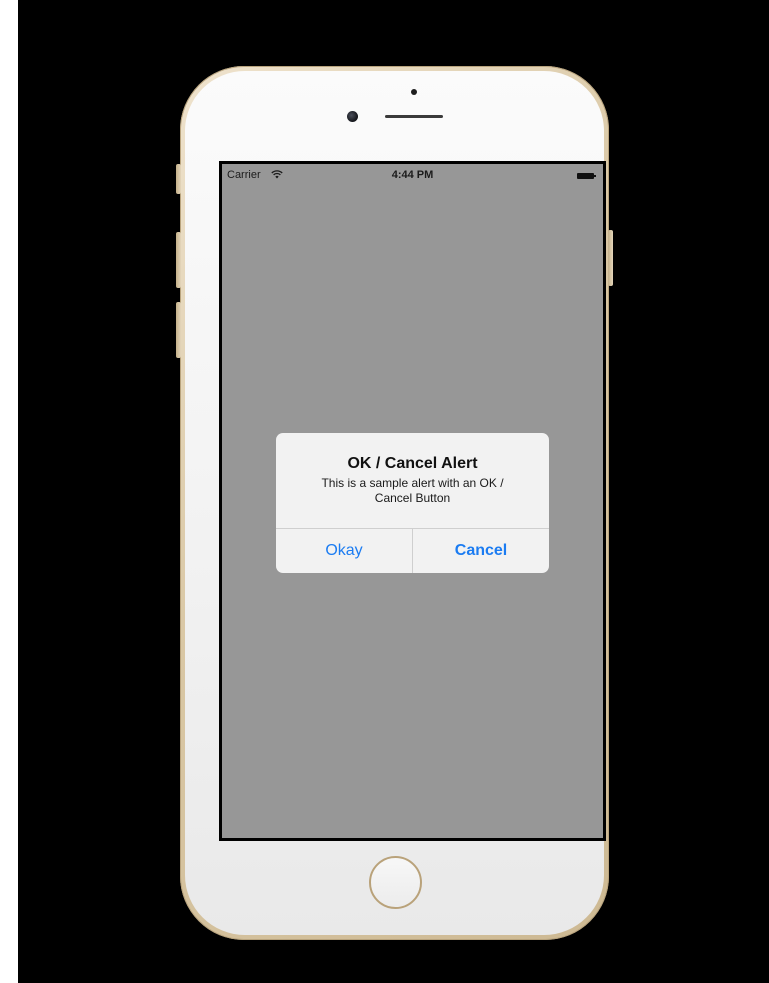 This screenshot has height=983, width=769. What do you see at coordinates (586, 176) in the screenshot?
I see `battery-icon` at bounding box center [586, 176].